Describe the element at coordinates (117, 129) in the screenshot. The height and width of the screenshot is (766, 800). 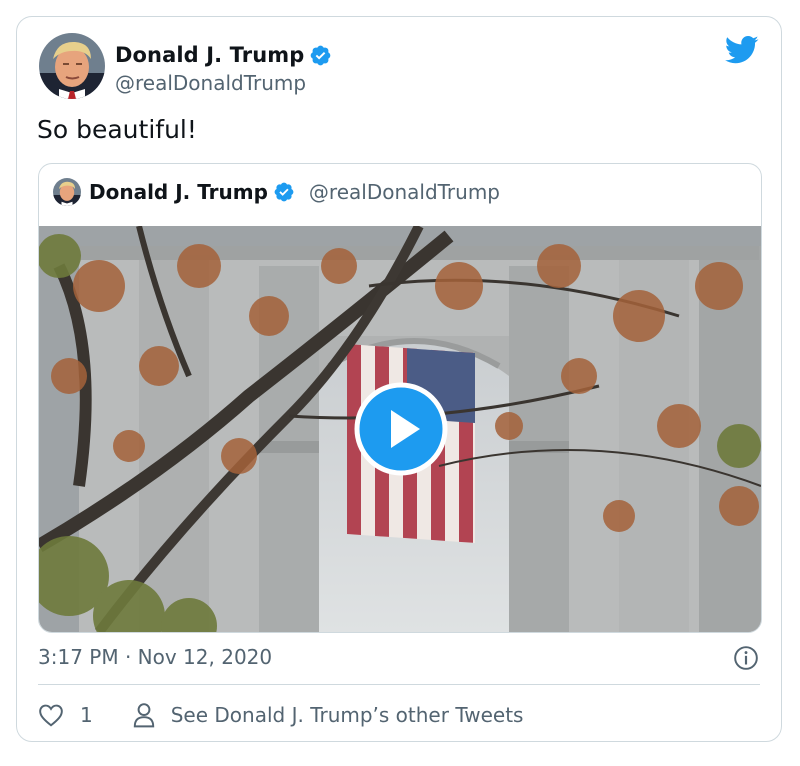
I see `tweet-text: So beautiful!` at that location.